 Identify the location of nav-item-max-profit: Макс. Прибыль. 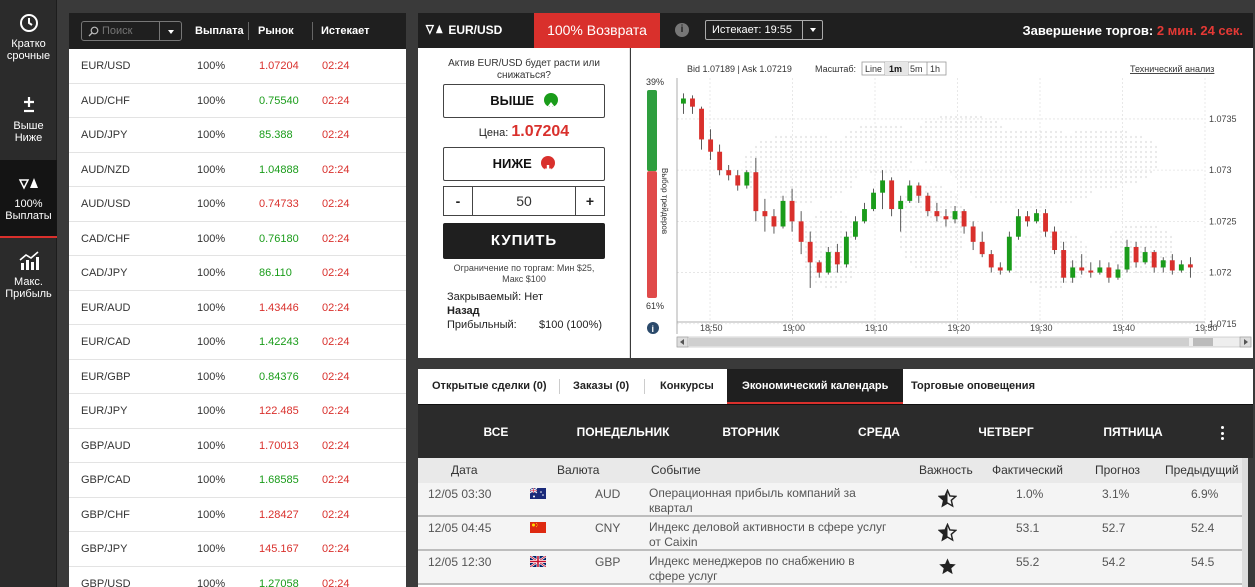
(28, 274).